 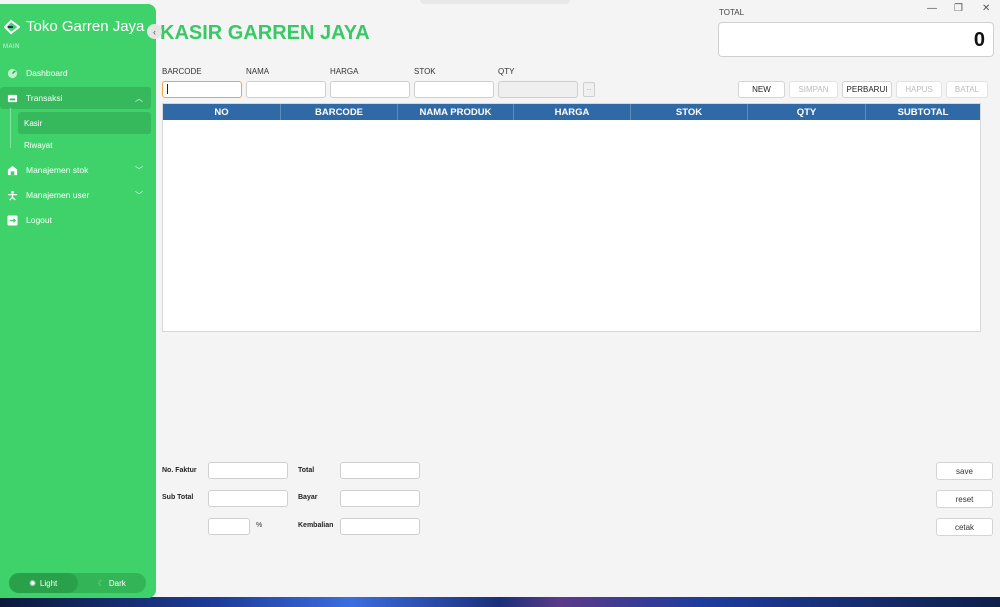 What do you see at coordinates (248, 498) in the screenshot?
I see `sub-total-input` at bounding box center [248, 498].